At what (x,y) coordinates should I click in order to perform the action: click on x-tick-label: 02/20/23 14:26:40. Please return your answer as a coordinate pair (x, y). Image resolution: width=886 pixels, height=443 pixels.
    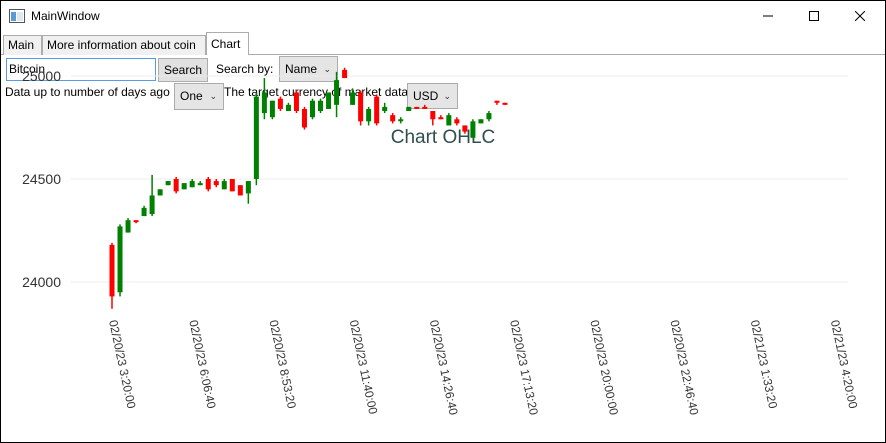
    Looking at the image, I should click on (444, 368).